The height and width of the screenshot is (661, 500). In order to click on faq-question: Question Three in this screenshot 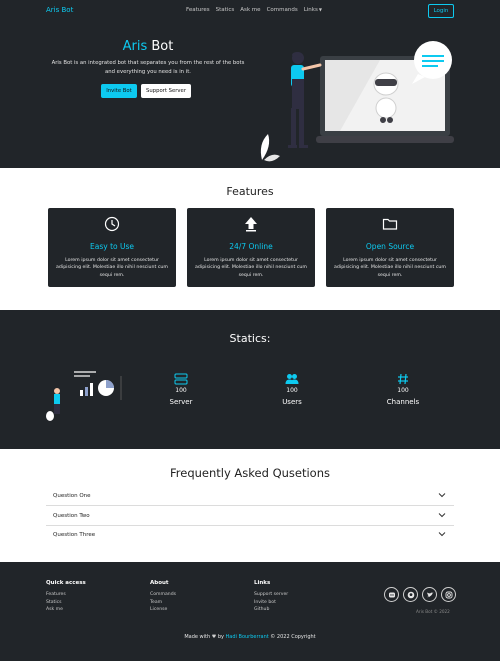, I will do `click(74, 535)`.